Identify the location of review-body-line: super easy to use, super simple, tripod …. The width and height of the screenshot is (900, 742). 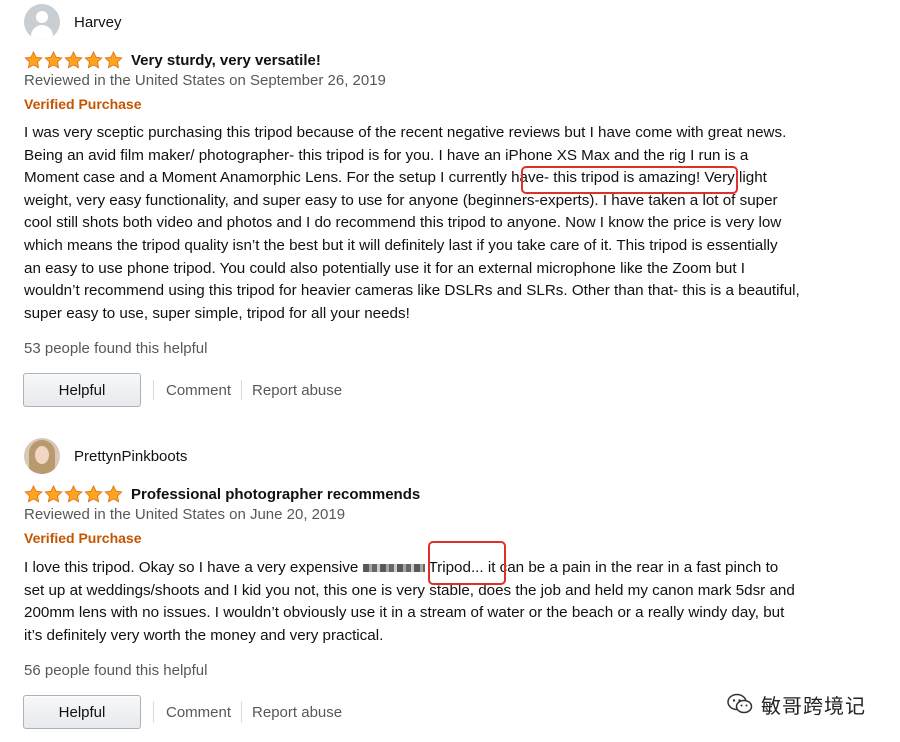
(217, 313).